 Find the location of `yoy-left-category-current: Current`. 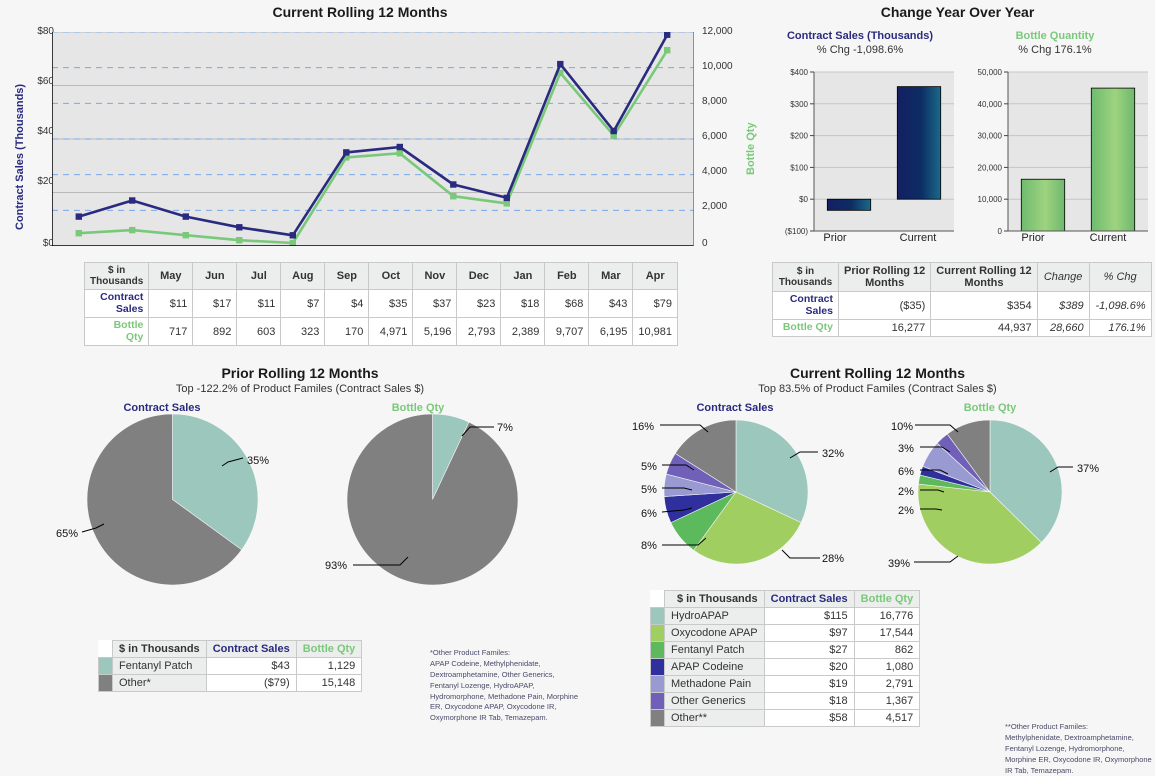

yoy-left-category-current: Current is located at coordinates (918, 238).